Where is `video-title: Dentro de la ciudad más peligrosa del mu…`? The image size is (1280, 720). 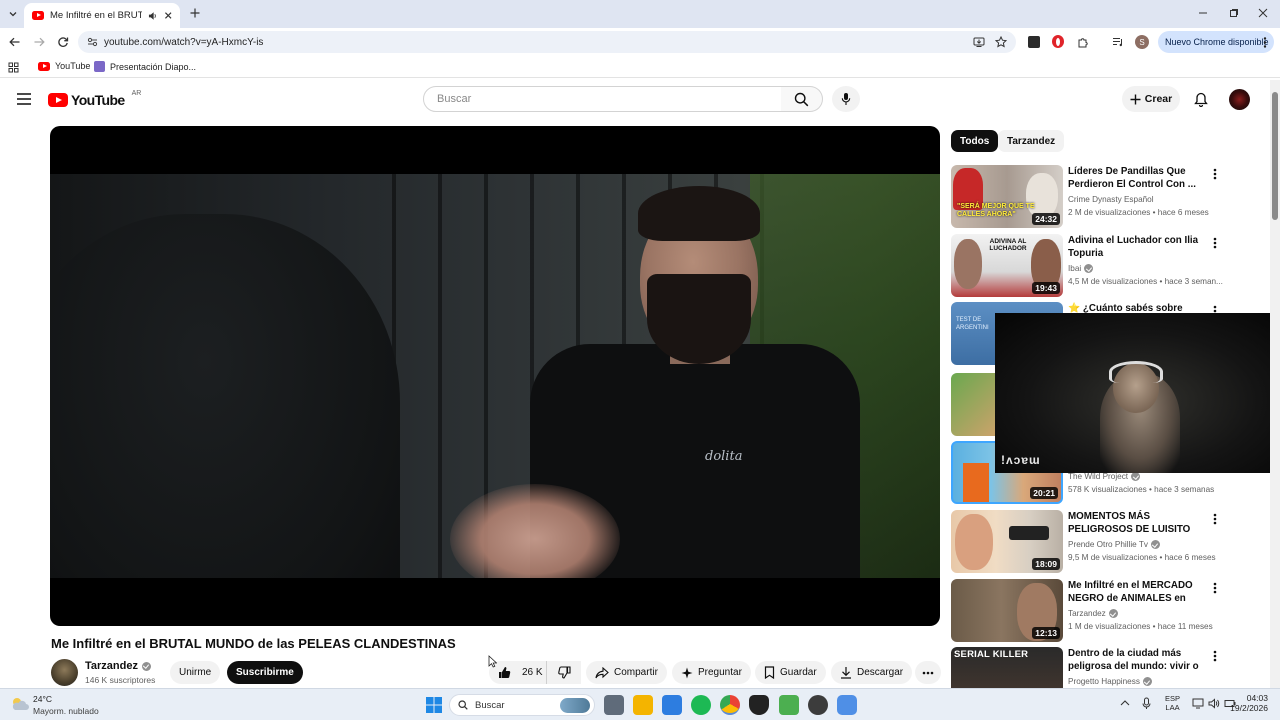 video-title: Dentro de la ciudad más peligrosa del mu… is located at coordinates (1138, 660).